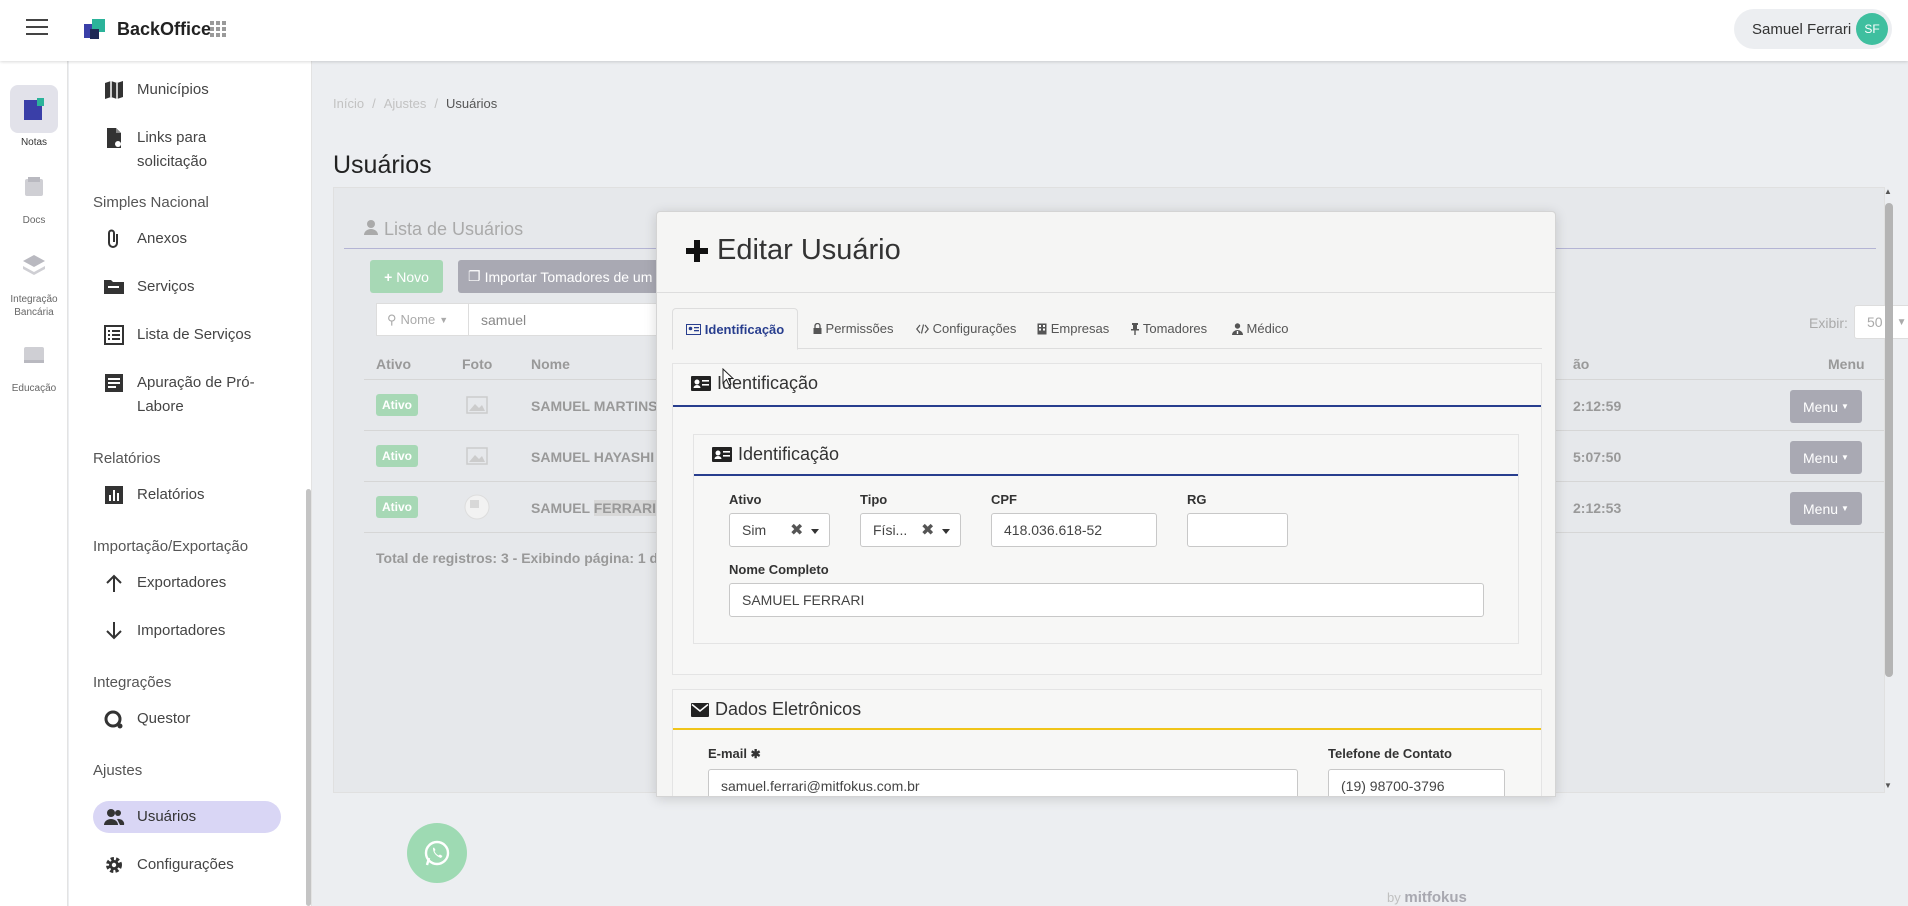  I want to click on import-button: ❐ Importar Tomadores de um c, so click(573, 276).